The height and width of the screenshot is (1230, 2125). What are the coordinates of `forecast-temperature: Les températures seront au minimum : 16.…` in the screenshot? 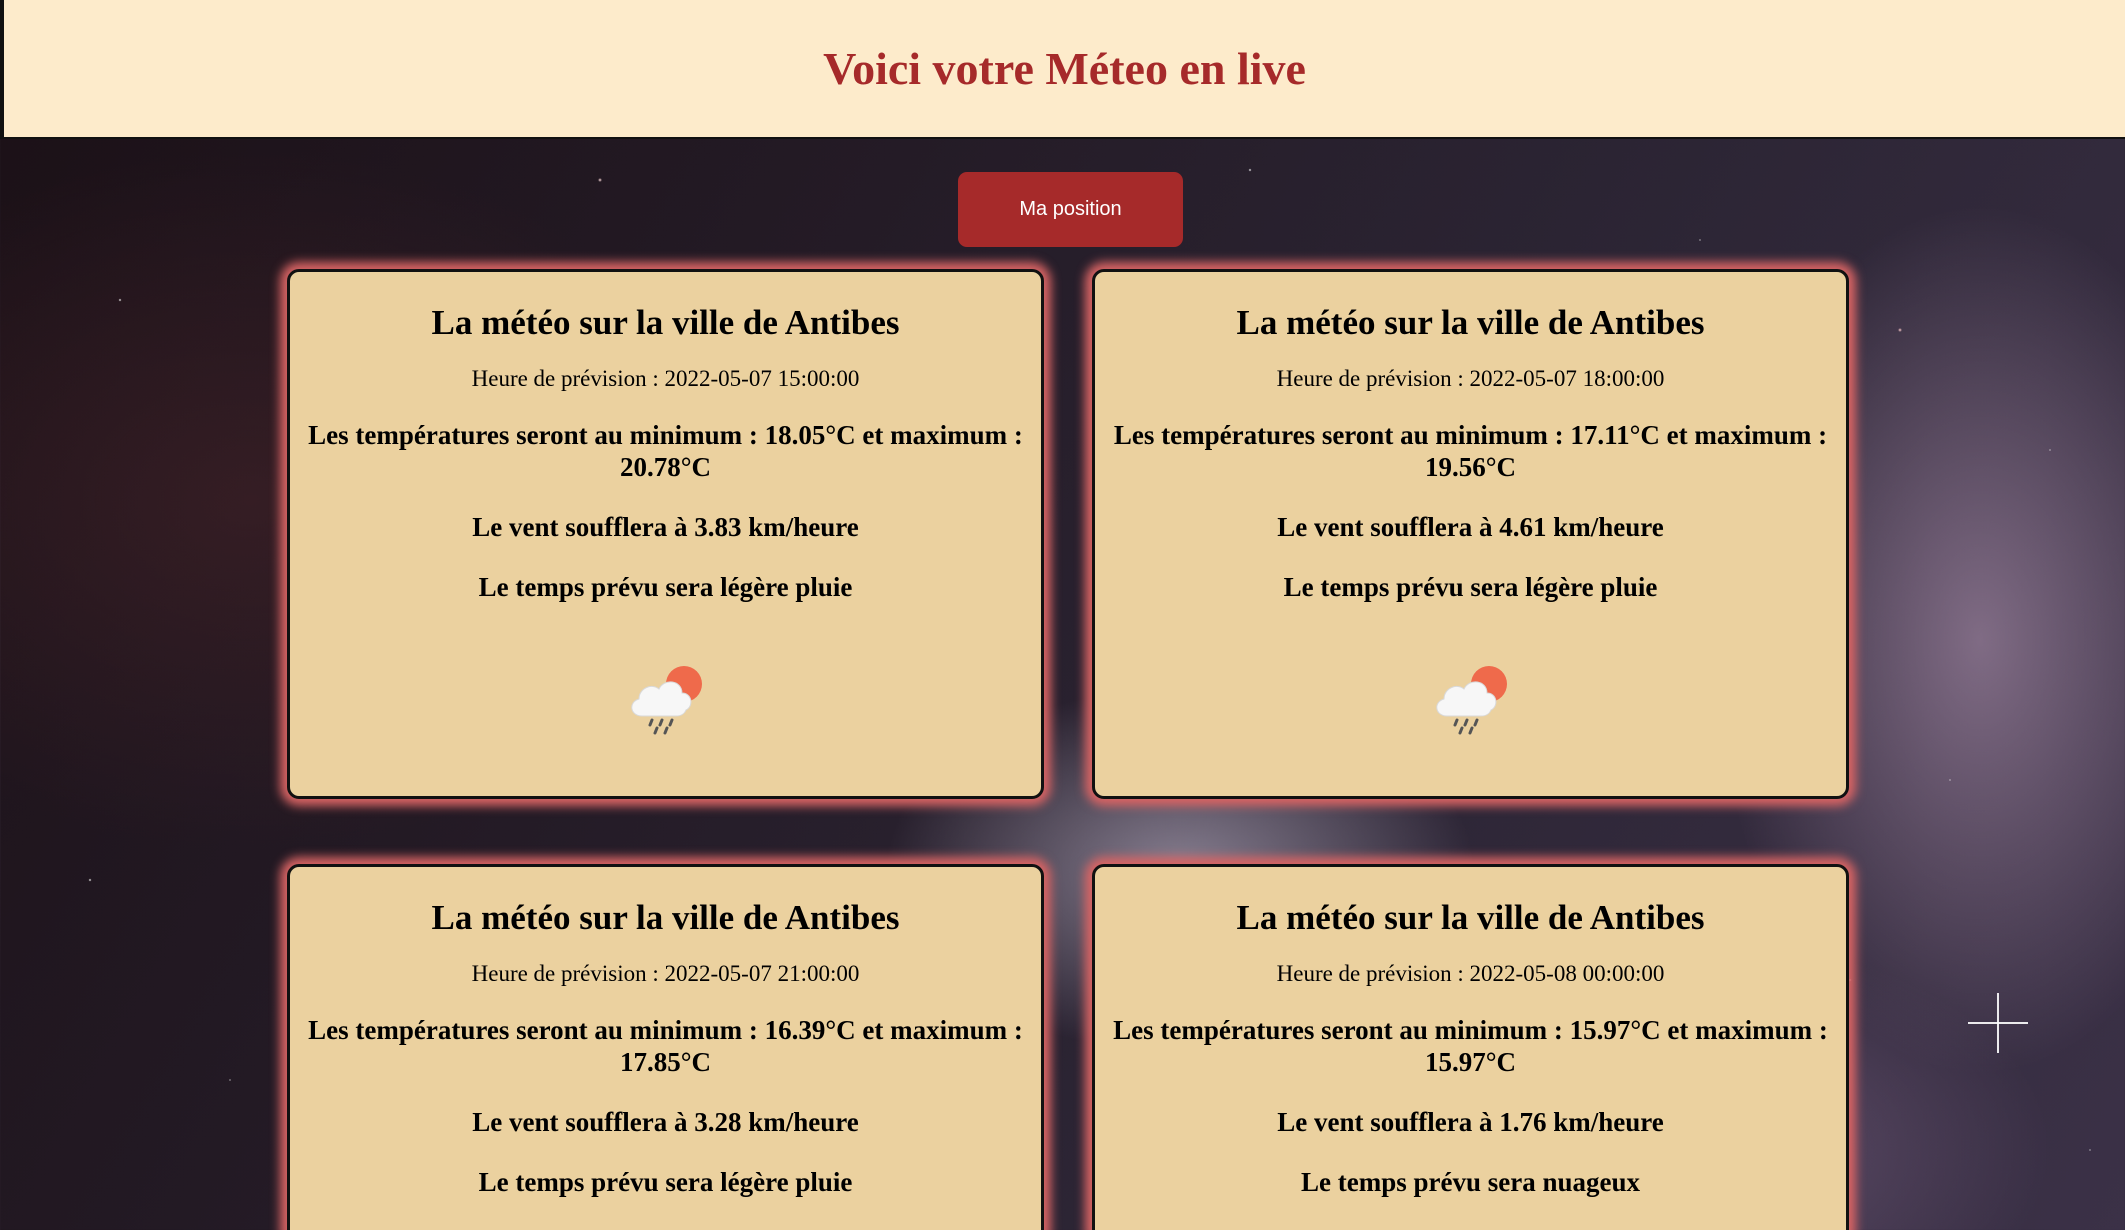 It's located at (665, 1046).